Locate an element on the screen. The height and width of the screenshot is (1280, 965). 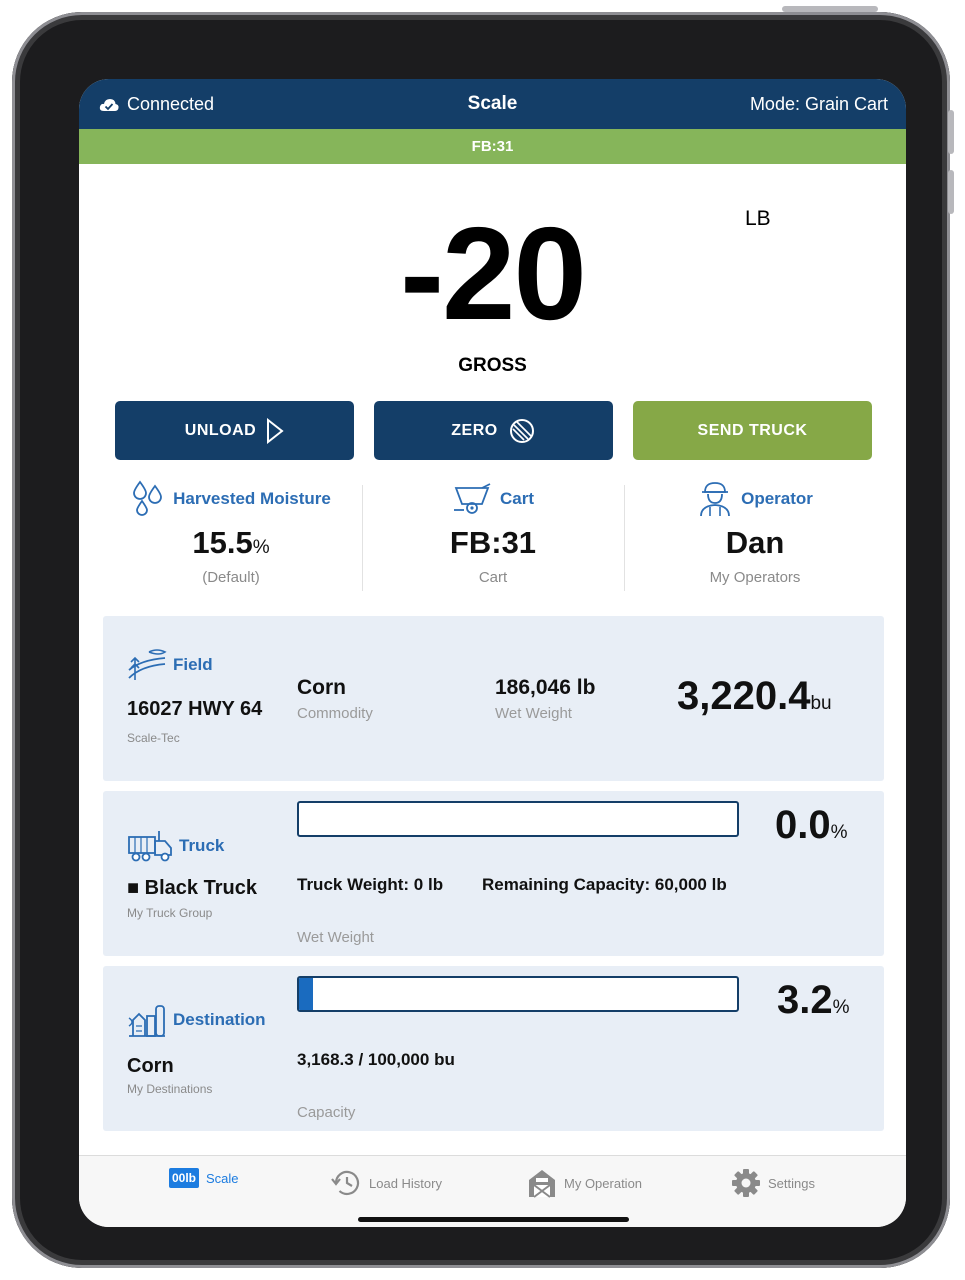
tab-settings-label: Settings is located at coordinates (791, 1183).